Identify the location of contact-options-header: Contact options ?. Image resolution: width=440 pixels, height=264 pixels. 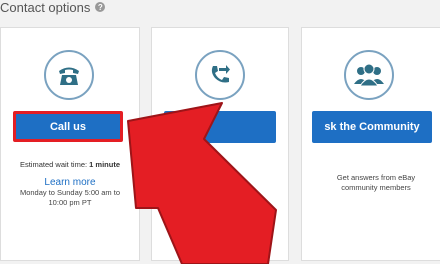
(53, 8).